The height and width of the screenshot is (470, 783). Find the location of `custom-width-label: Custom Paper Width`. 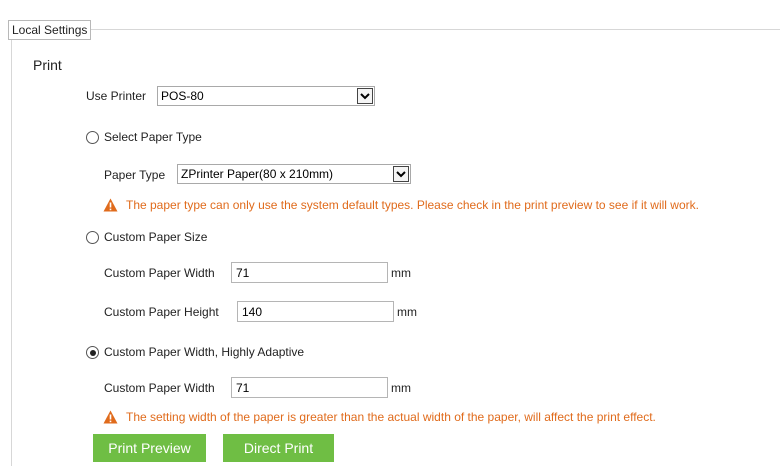

custom-width-label: Custom Paper Width is located at coordinates (159, 273).